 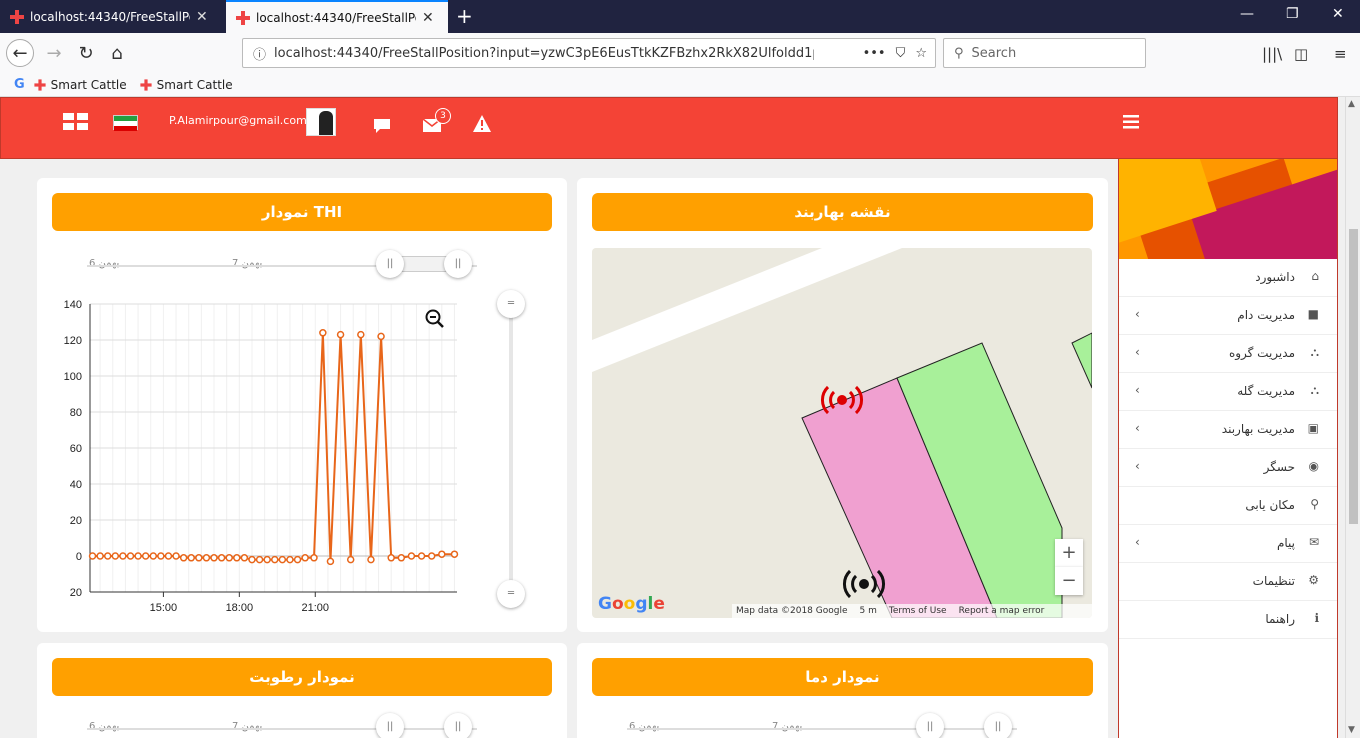 What do you see at coordinates (112, 16) in the screenshot?
I see `browser-tab-1: localhost:44340/FreeStallPosition ✕` at bounding box center [112, 16].